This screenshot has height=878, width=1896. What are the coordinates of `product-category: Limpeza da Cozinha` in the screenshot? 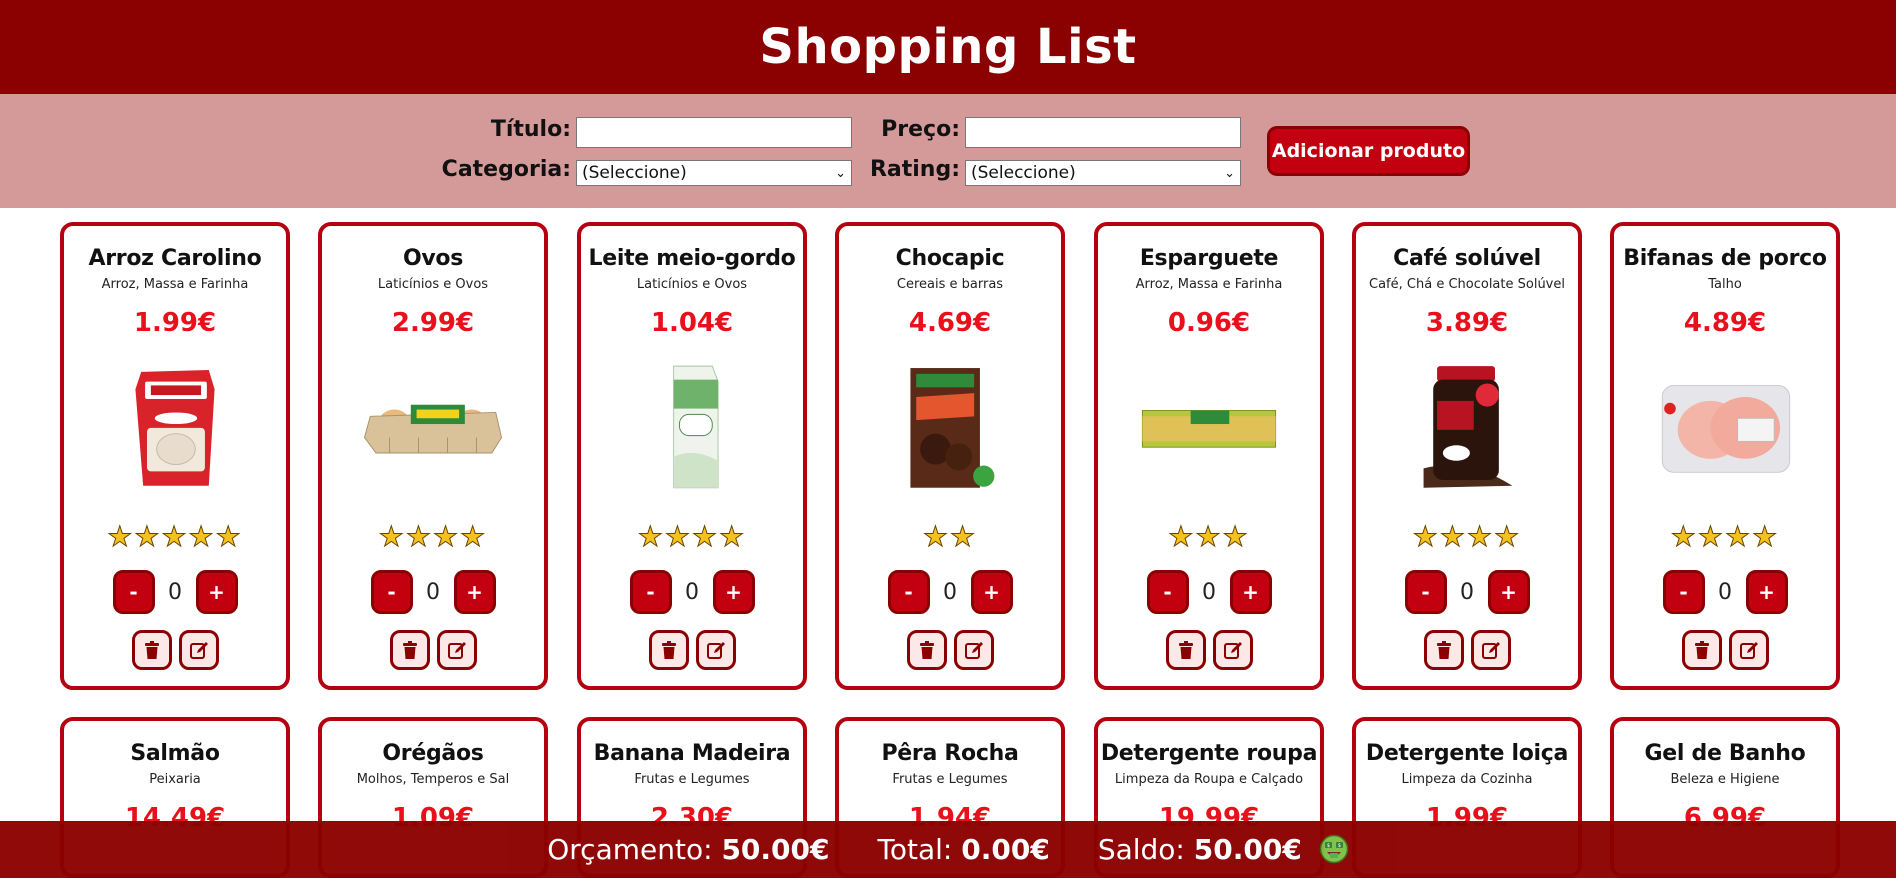 It's located at (1467, 779).